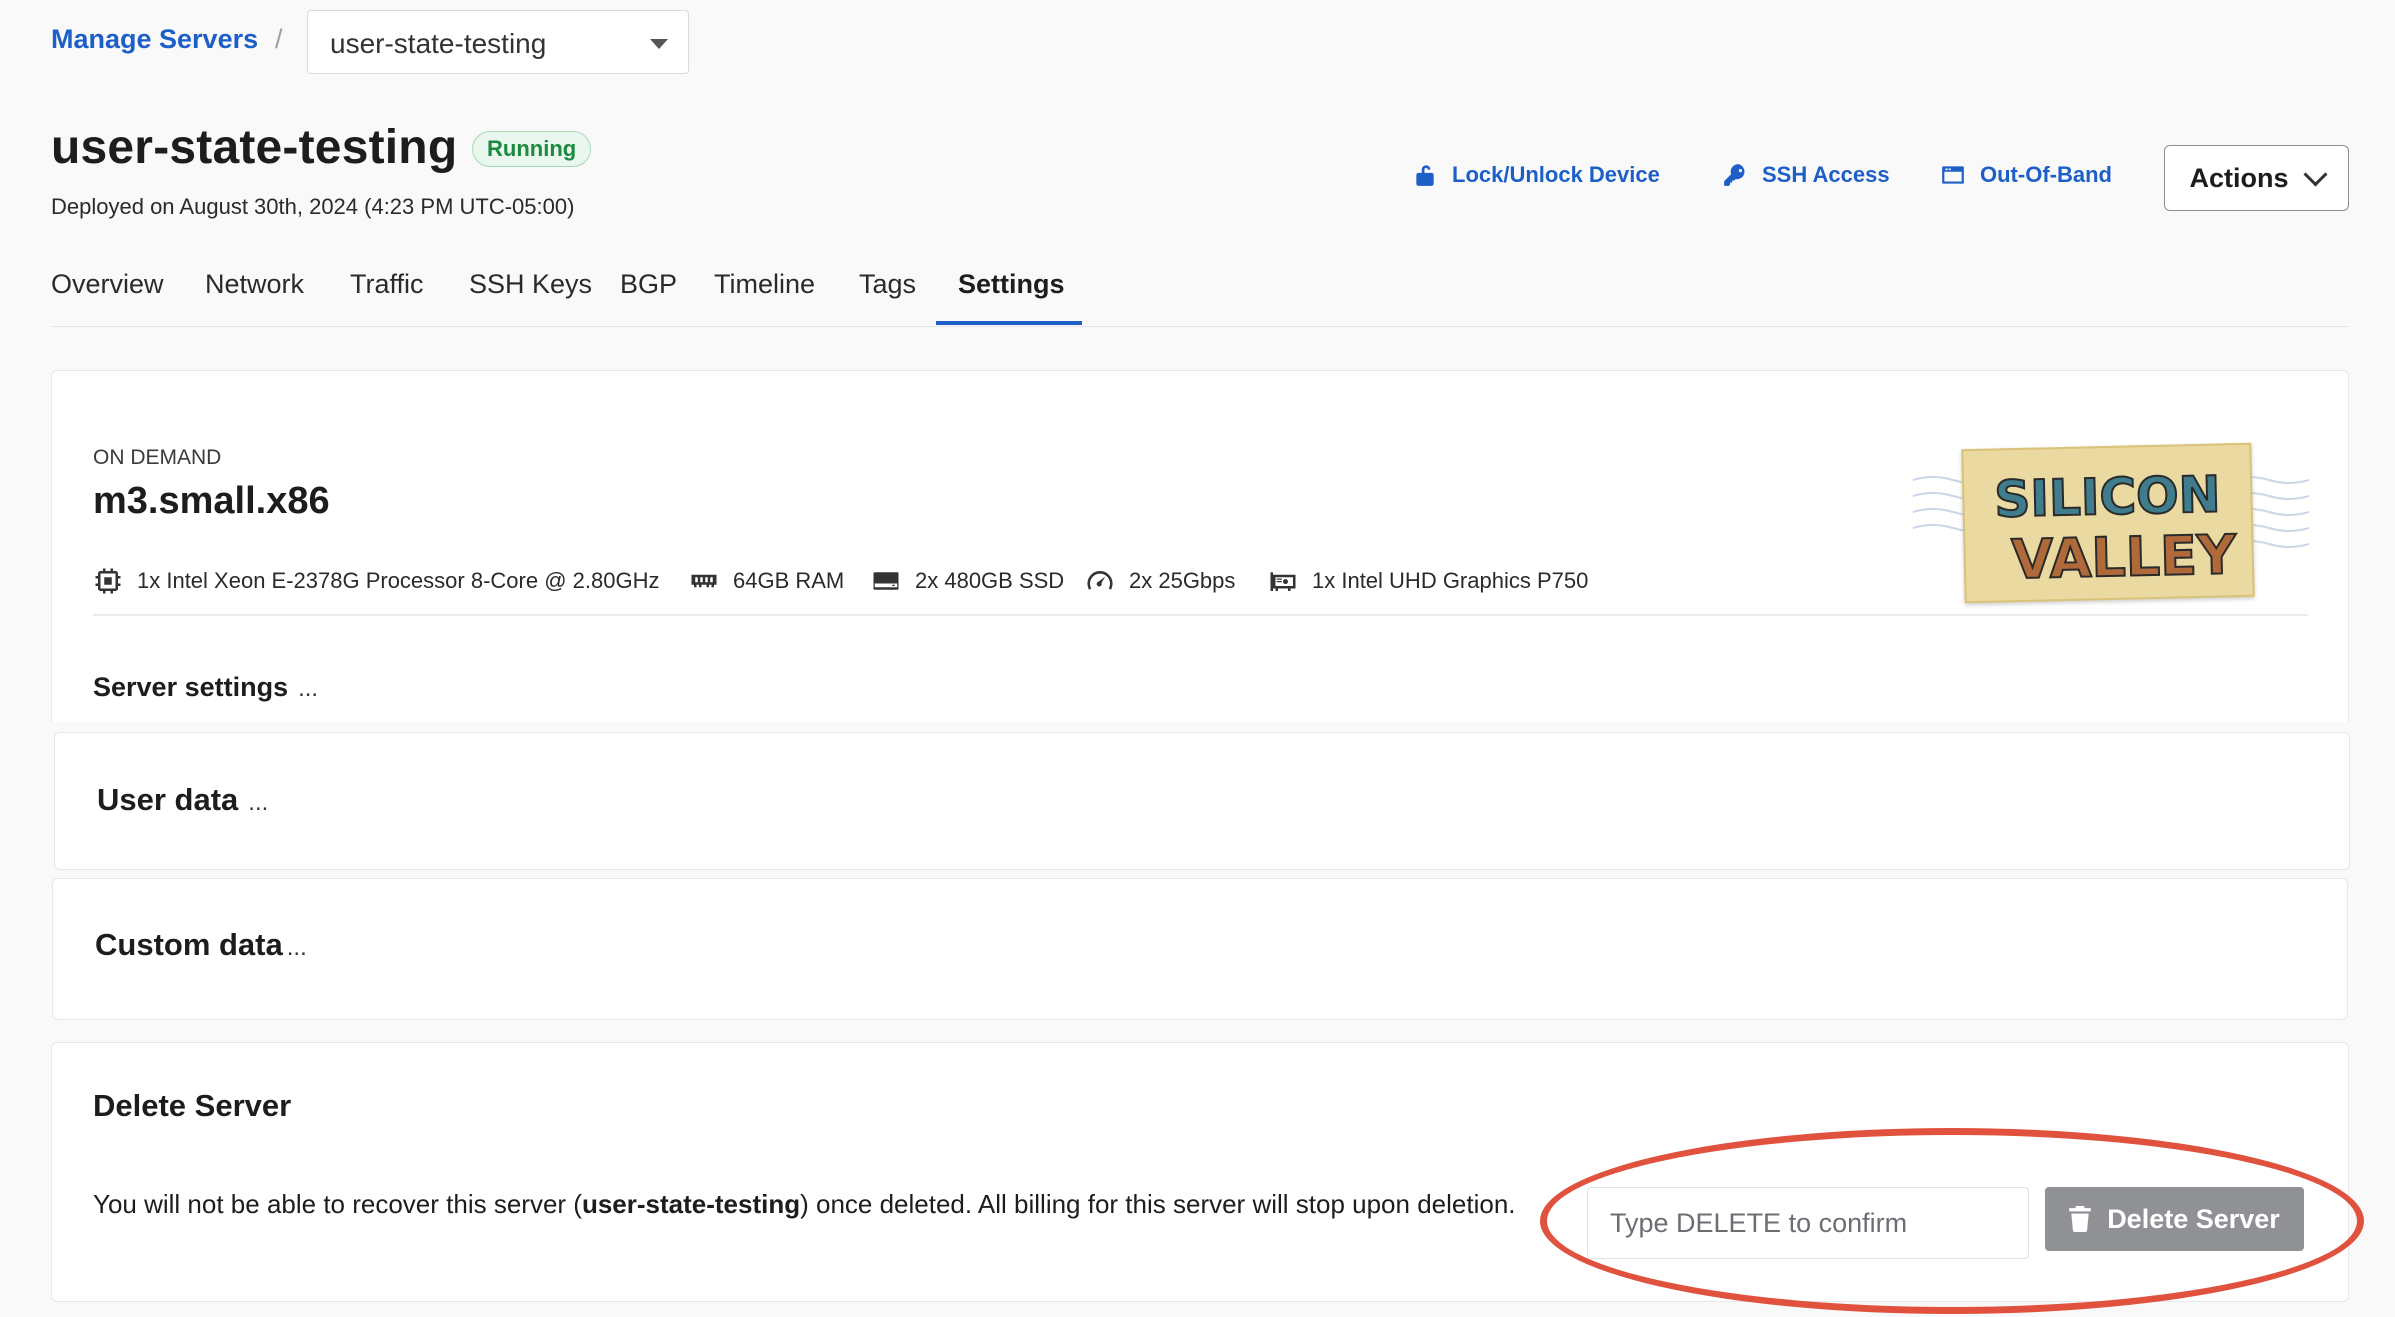 The image size is (2395, 1317). What do you see at coordinates (530, 284) in the screenshot?
I see `tab-ssh-keys: SSH Keys` at bounding box center [530, 284].